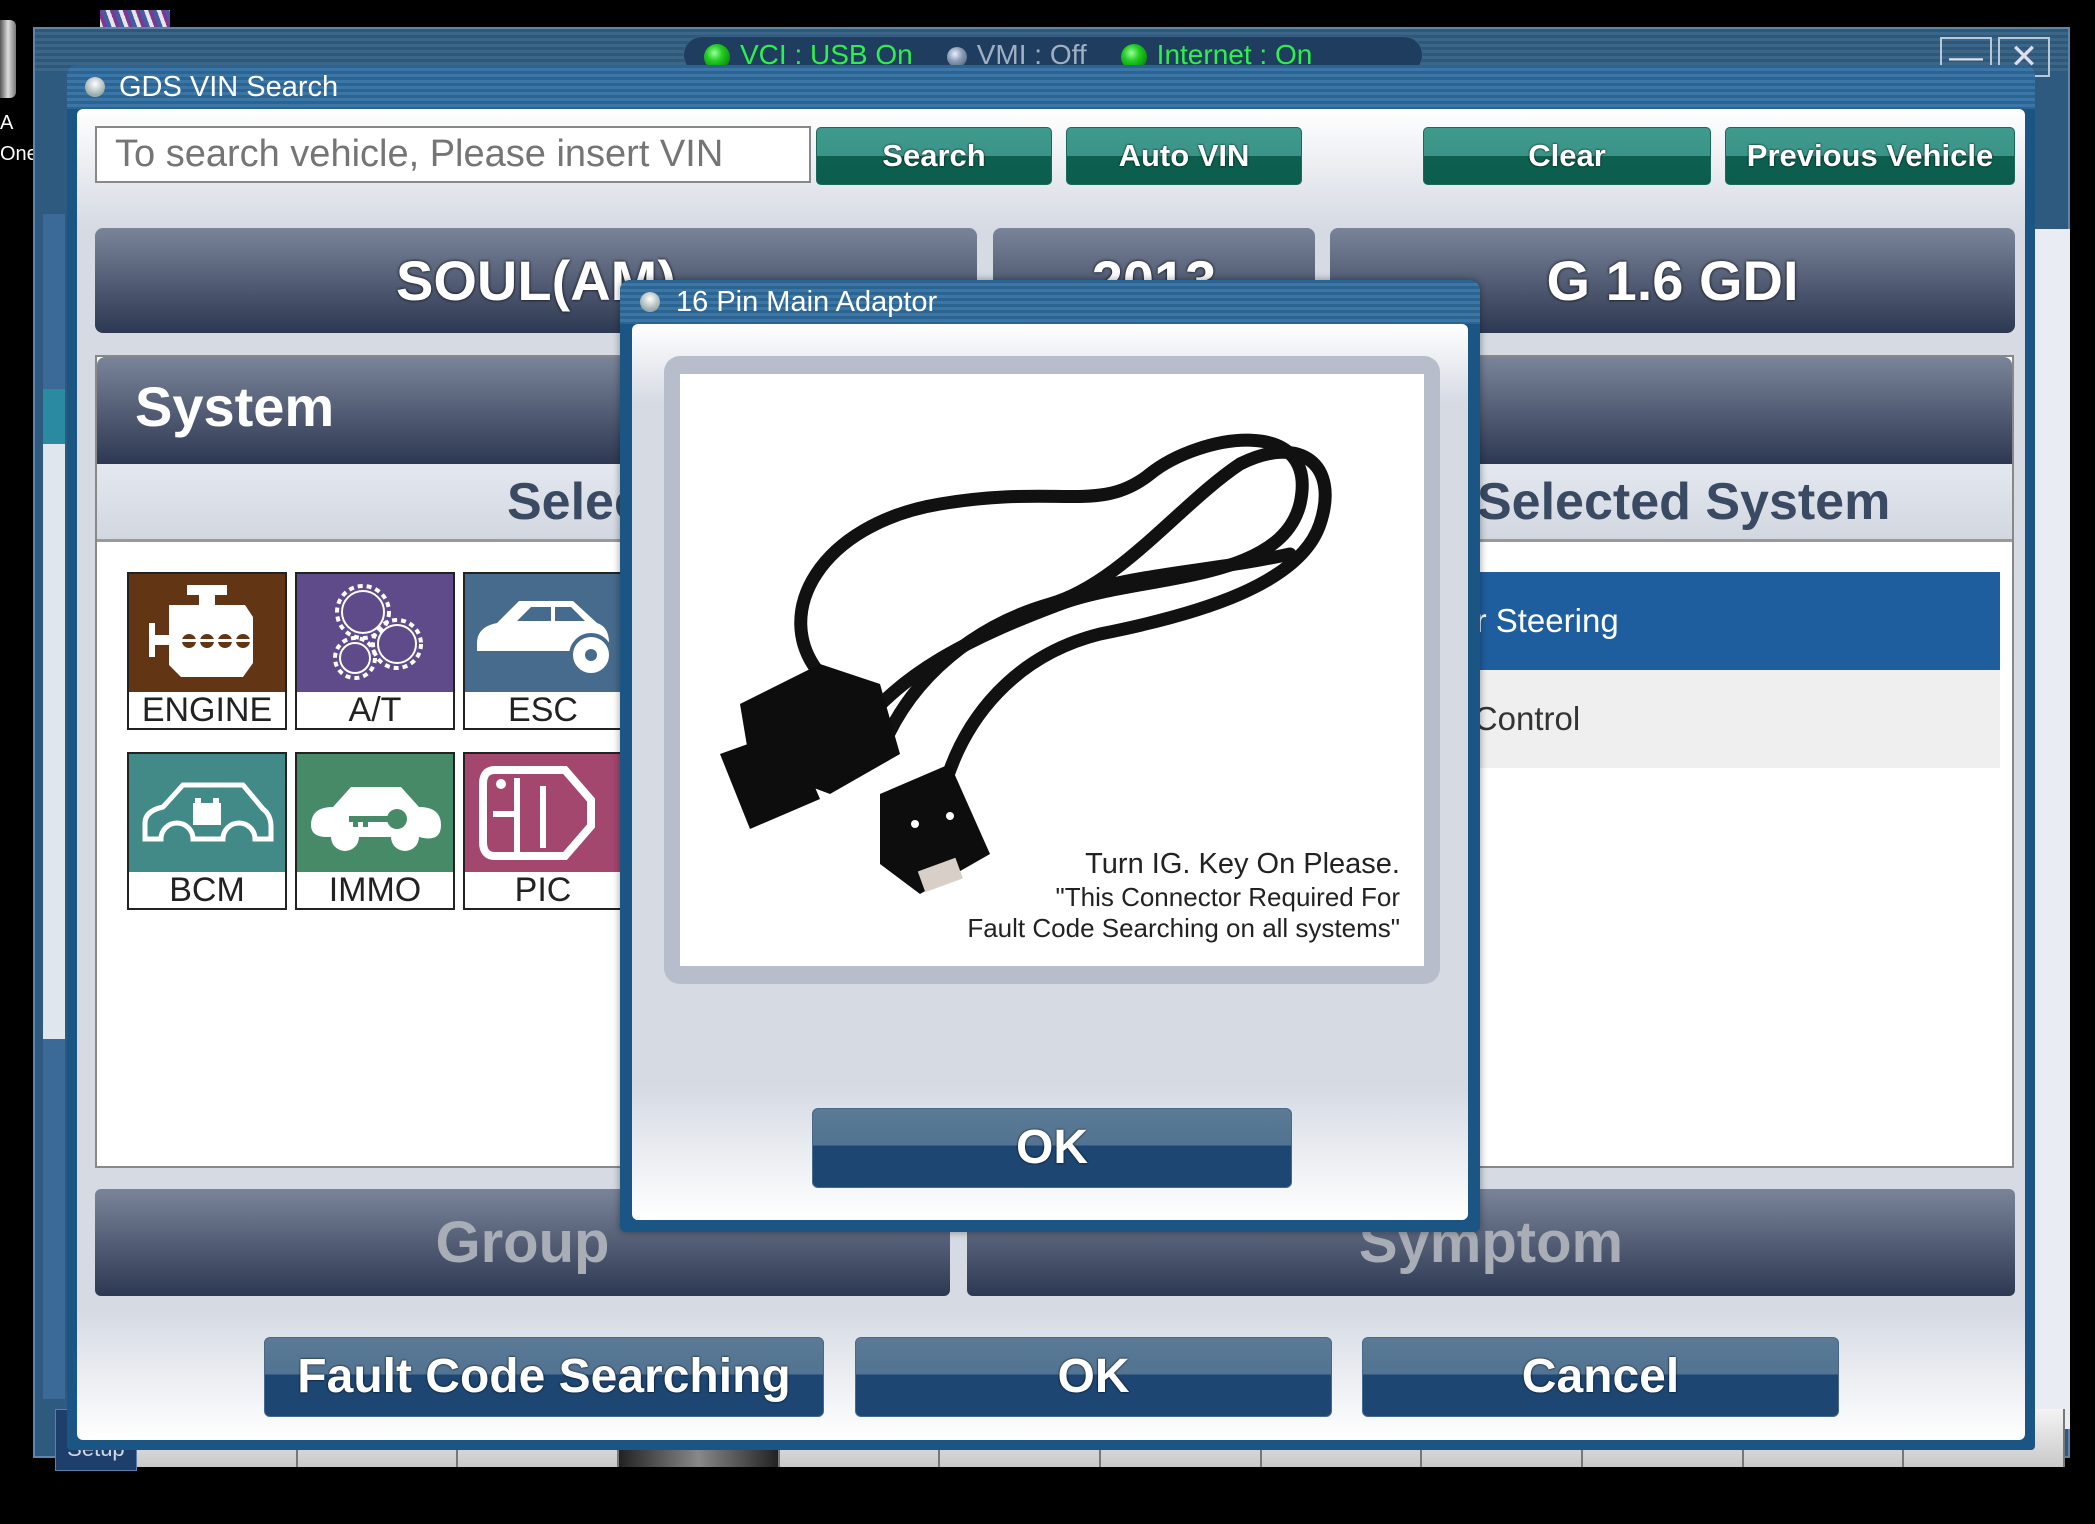 Image resolution: width=2095 pixels, height=1524 pixels. I want to click on cancel-button: Cancel, so click(1600, 1377).